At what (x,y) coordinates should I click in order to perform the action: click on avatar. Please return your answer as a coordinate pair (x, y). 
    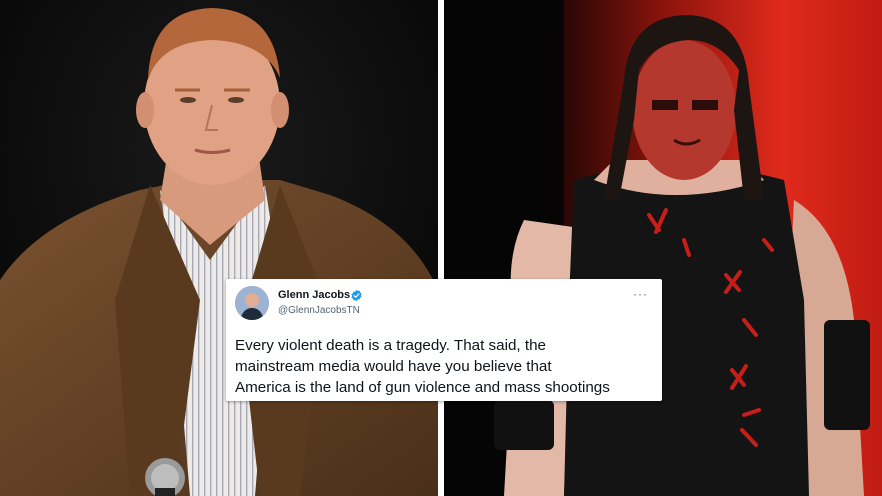
    Looking at the image, I should click on (252, 303).